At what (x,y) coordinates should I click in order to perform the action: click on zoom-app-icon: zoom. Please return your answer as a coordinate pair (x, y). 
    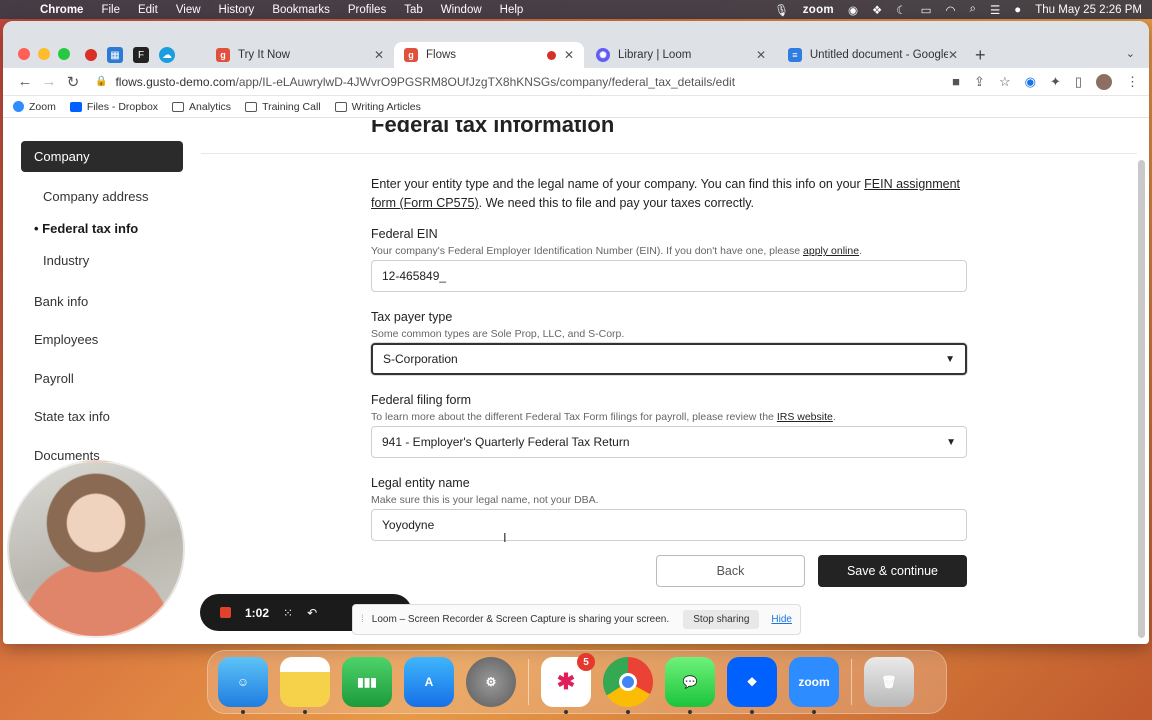
    Looking at the image, I should click on (814, 685).